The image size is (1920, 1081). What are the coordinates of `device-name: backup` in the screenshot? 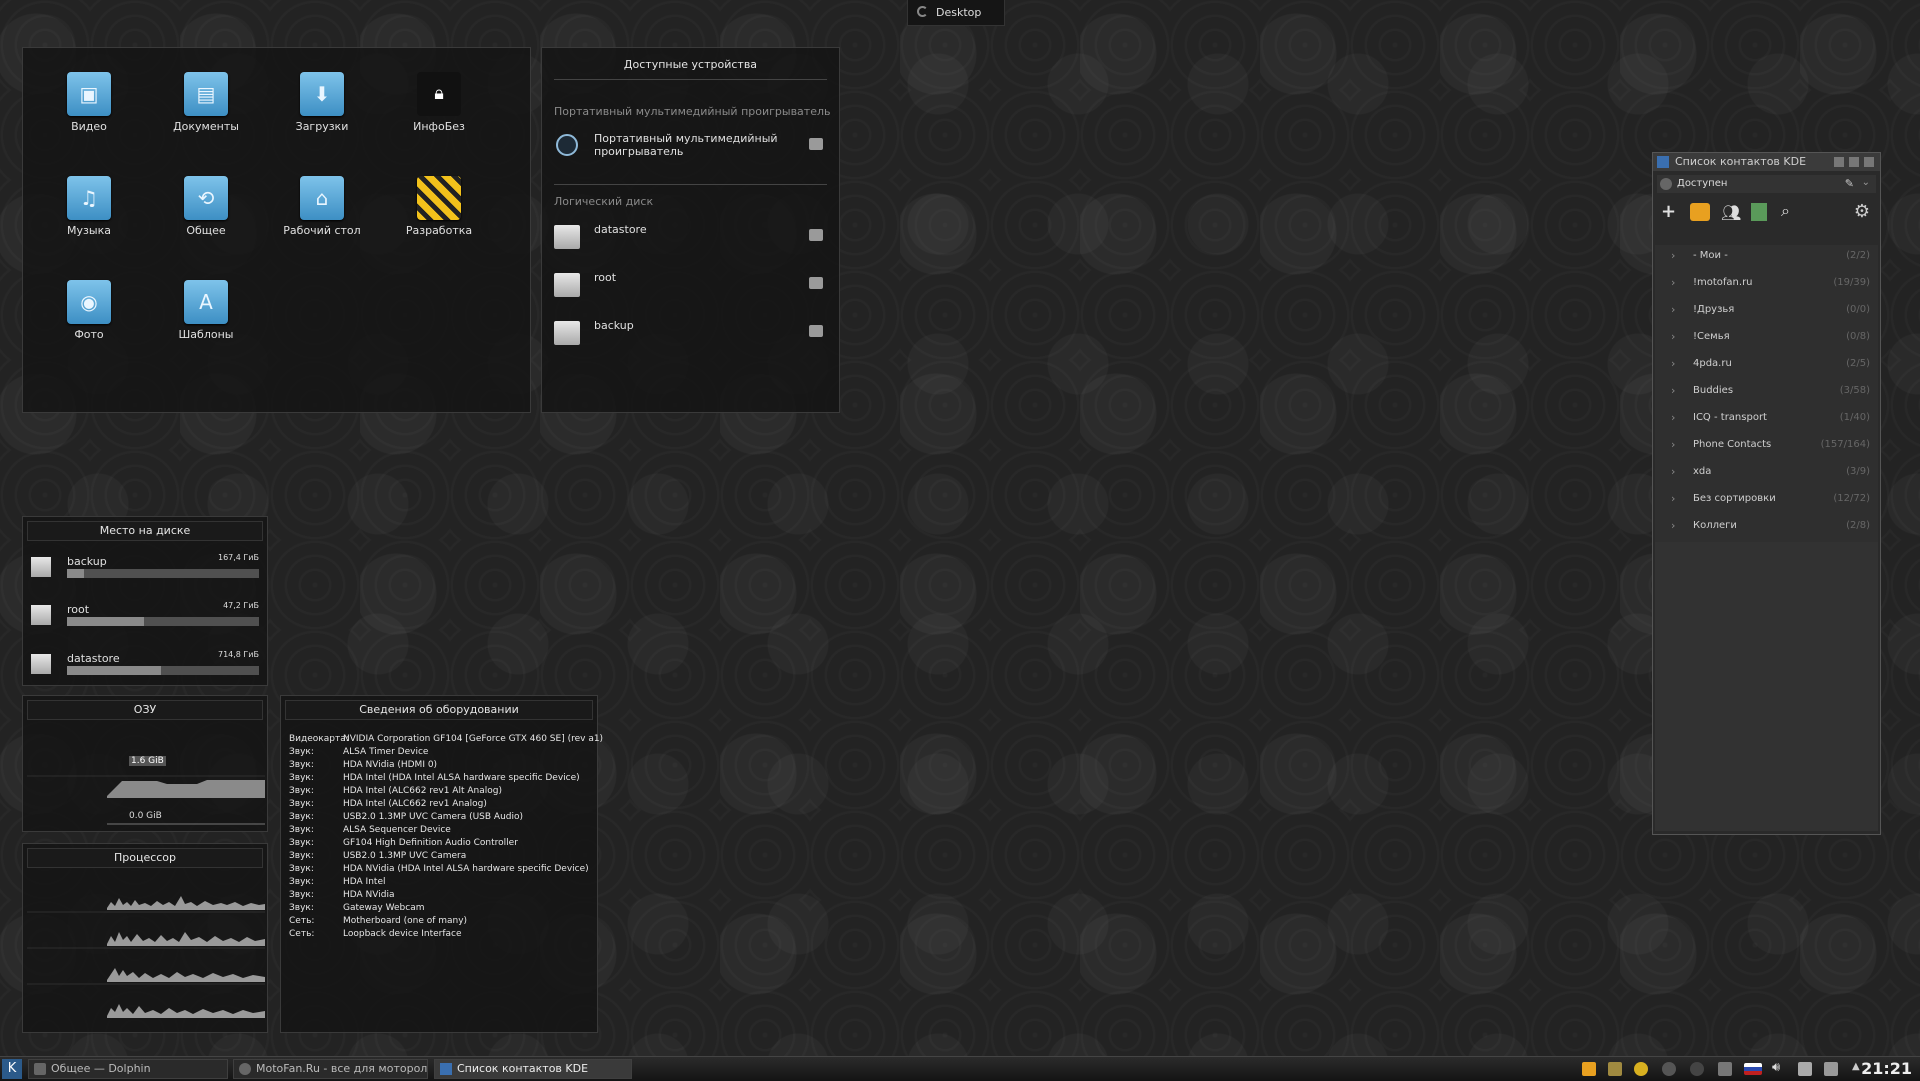 It's located at (614, 325).